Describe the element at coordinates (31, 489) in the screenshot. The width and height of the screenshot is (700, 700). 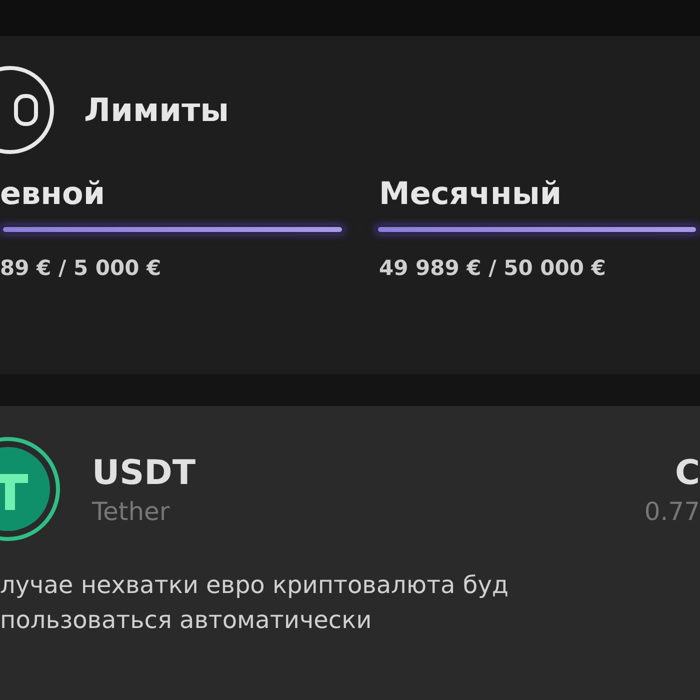
I see `tether-coin-icon` at that location.